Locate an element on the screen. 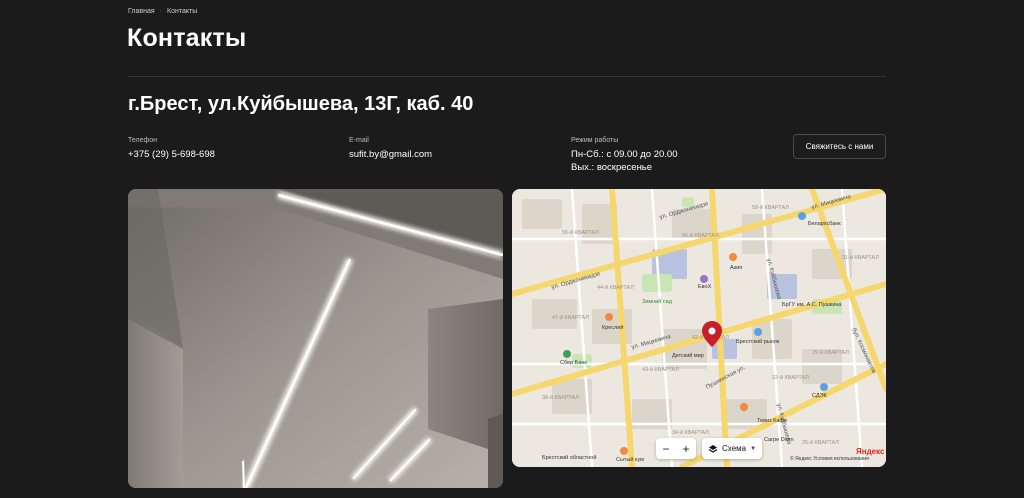 The height and width of the screenshot is (498, 1024). map-poi-label: Белархсбанк is located at coordinates (824, 224).